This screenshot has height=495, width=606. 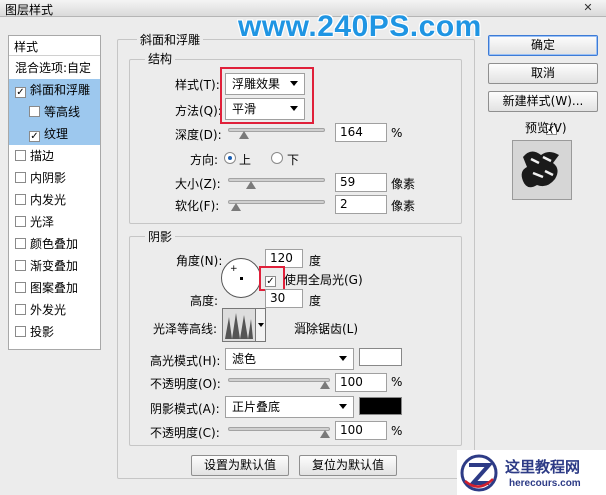 What do you see at coordinates (54, 90) in the screenshot?
I see `style-list-item: ✓ 斜面和浮雕` at bounding box center [54, 90].